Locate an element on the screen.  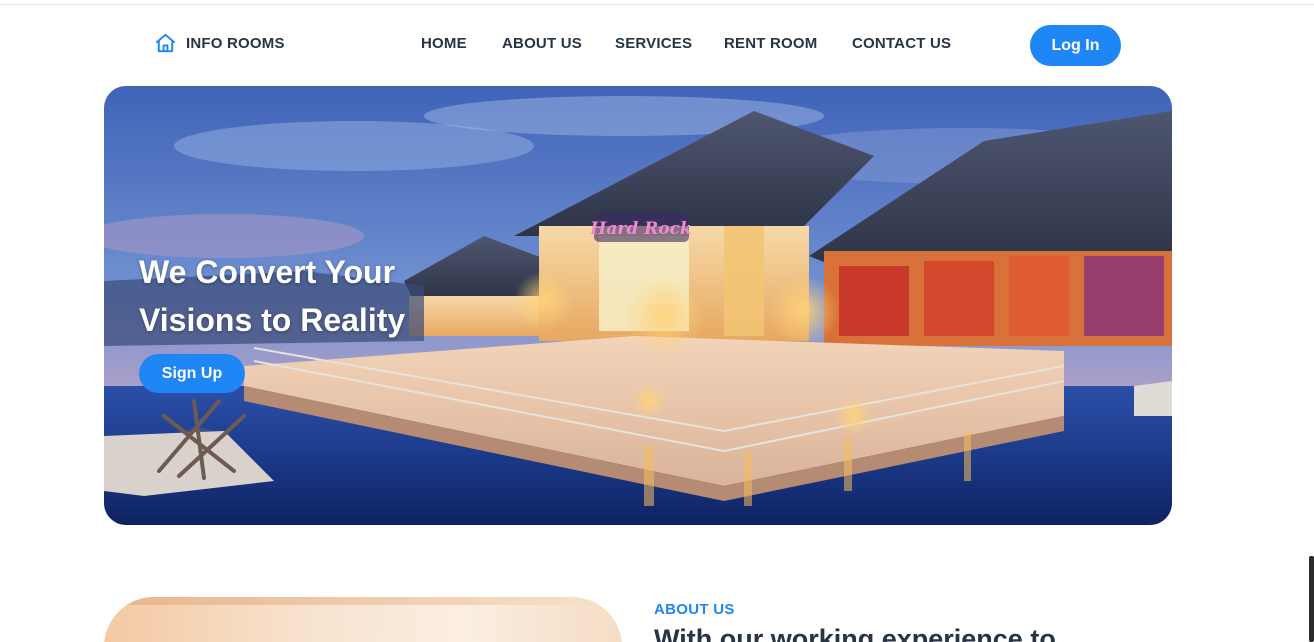
about-image-ceiling is located at coordinates (363, 601).